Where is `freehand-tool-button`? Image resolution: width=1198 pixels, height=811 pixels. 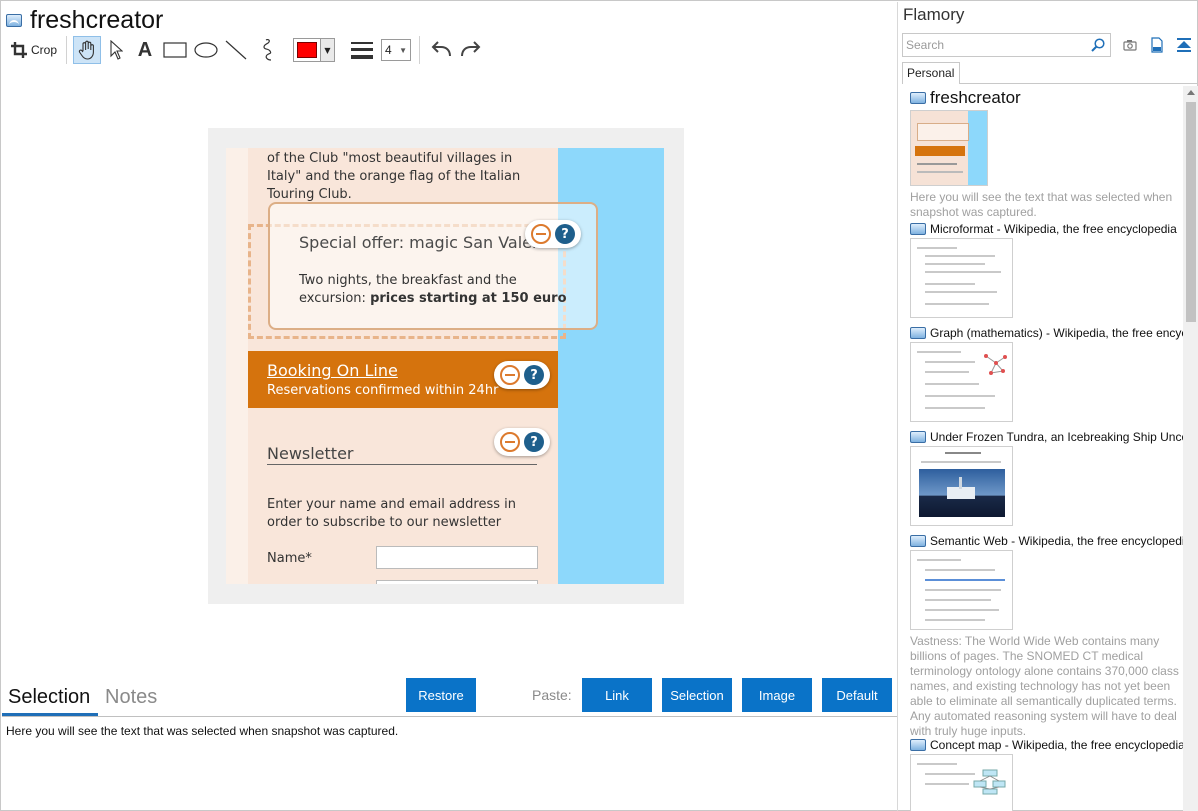
freehand-tool-button is located at coordinates (266, 50).